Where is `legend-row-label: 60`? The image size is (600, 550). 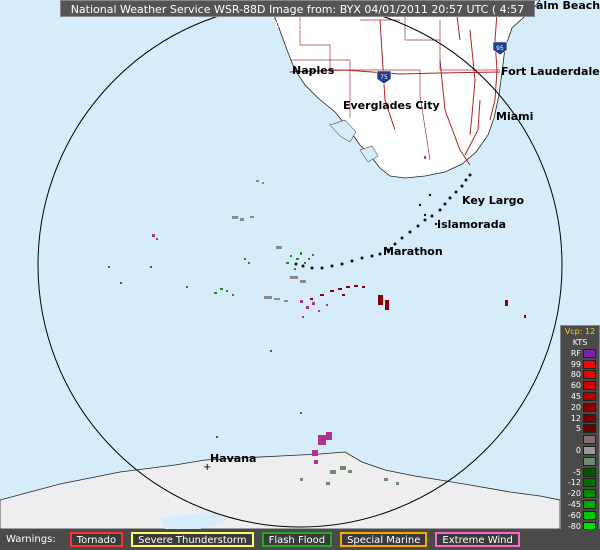 legend-row-label: 60 is located at coordinates (575, 386).